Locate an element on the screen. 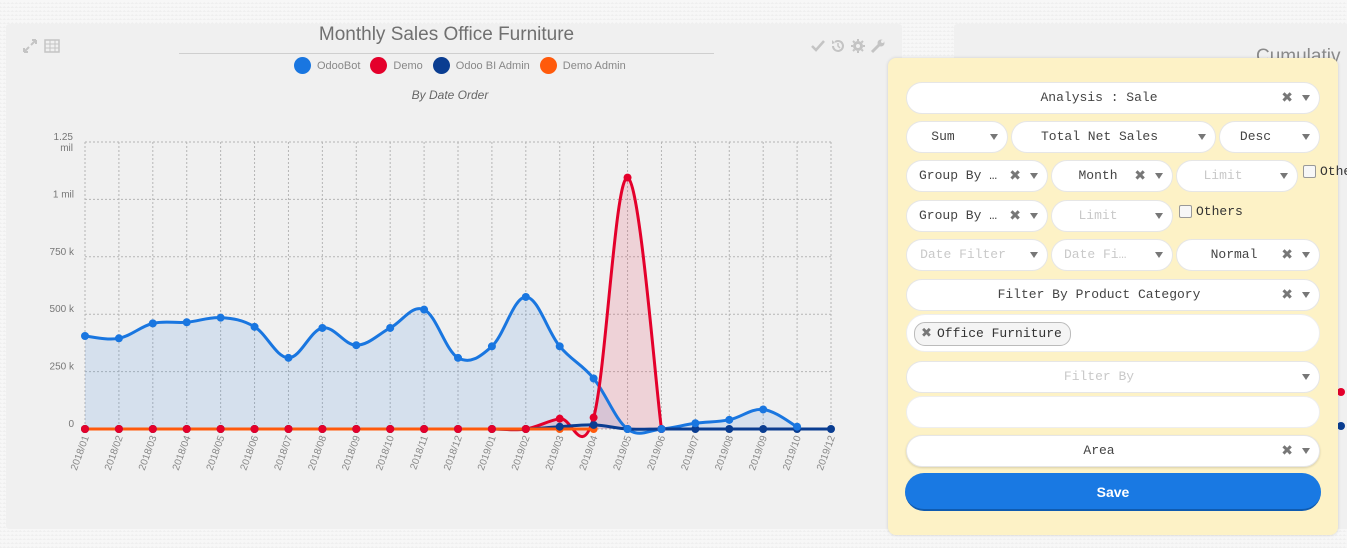 The height and width of the screenshot is (548, 1347). x-tick-label: 2018/09 is located at coordinates (351, 453).